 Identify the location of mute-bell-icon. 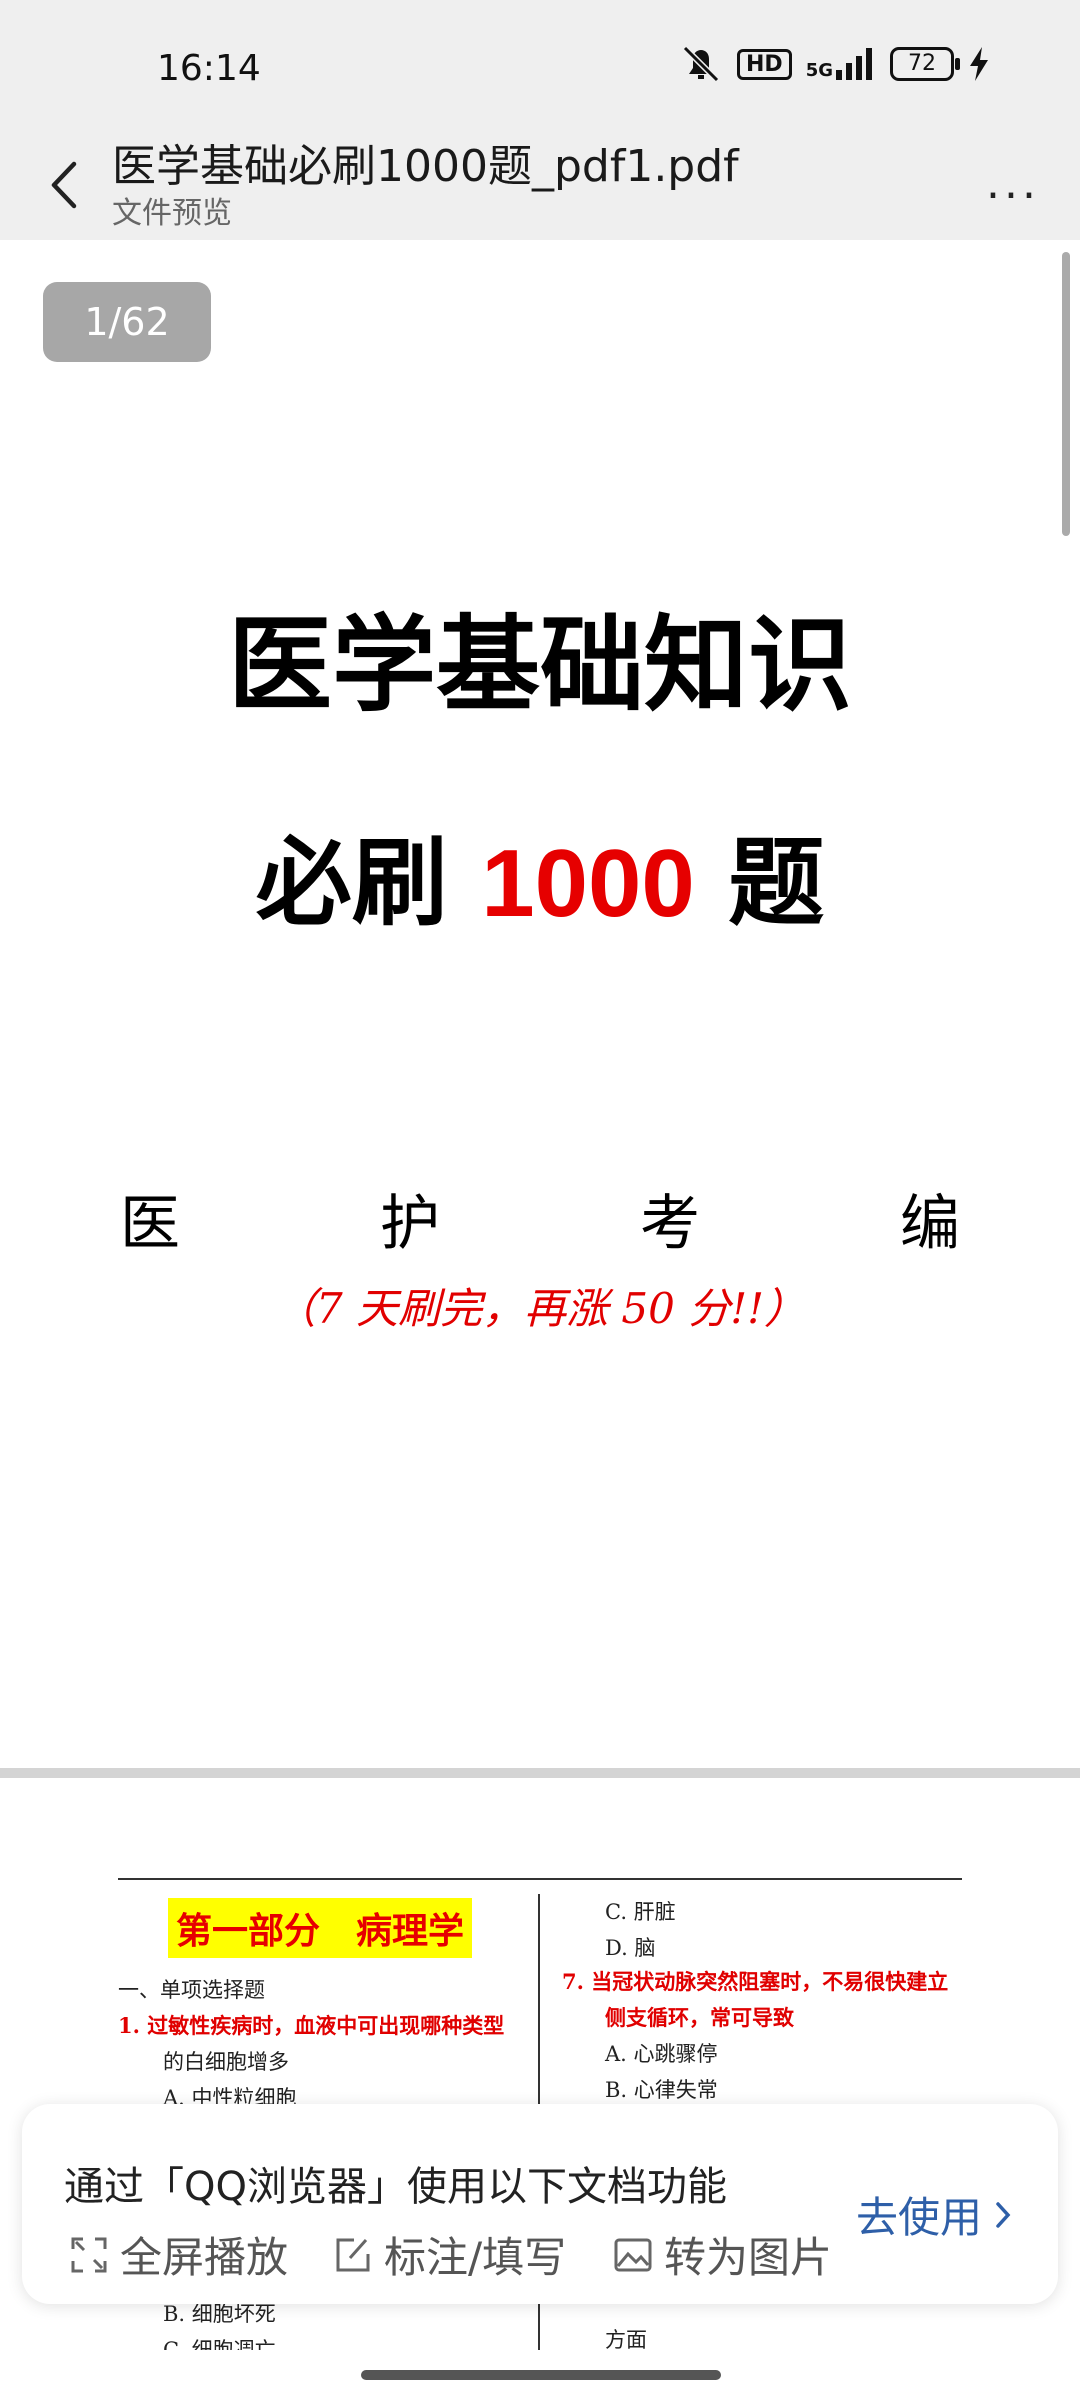
(701, 64).